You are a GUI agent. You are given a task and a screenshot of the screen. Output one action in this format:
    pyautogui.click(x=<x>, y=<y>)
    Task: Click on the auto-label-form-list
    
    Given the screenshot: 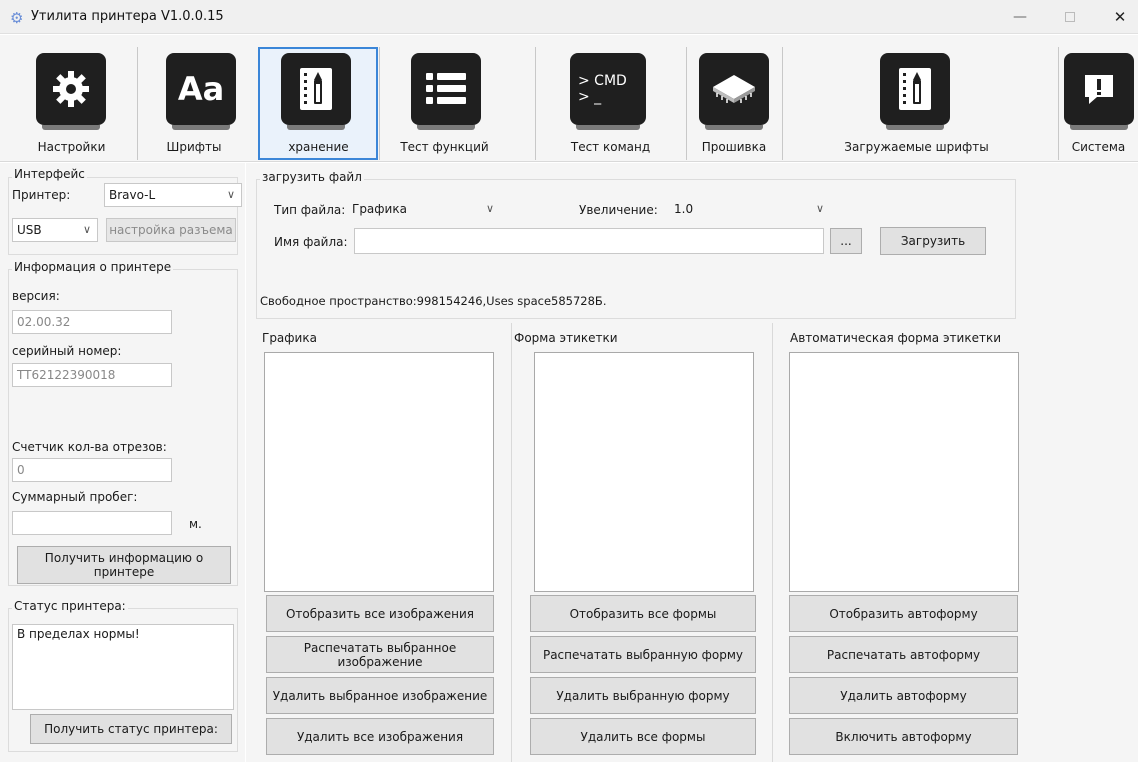 What is the action you would take?
    pyautogui.click(x=904, y=472)
    